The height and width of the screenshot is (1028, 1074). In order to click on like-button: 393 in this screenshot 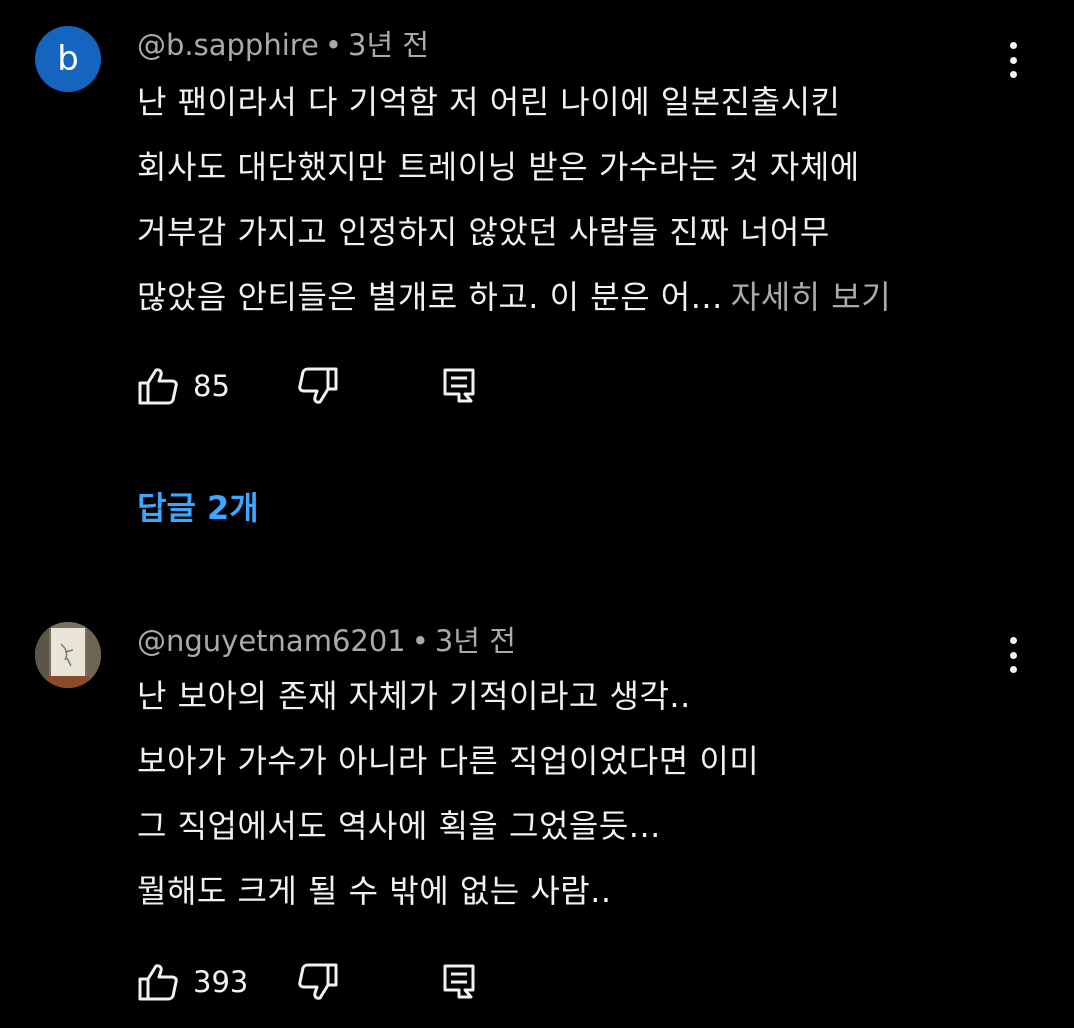, I will do `click(192, 982)`.